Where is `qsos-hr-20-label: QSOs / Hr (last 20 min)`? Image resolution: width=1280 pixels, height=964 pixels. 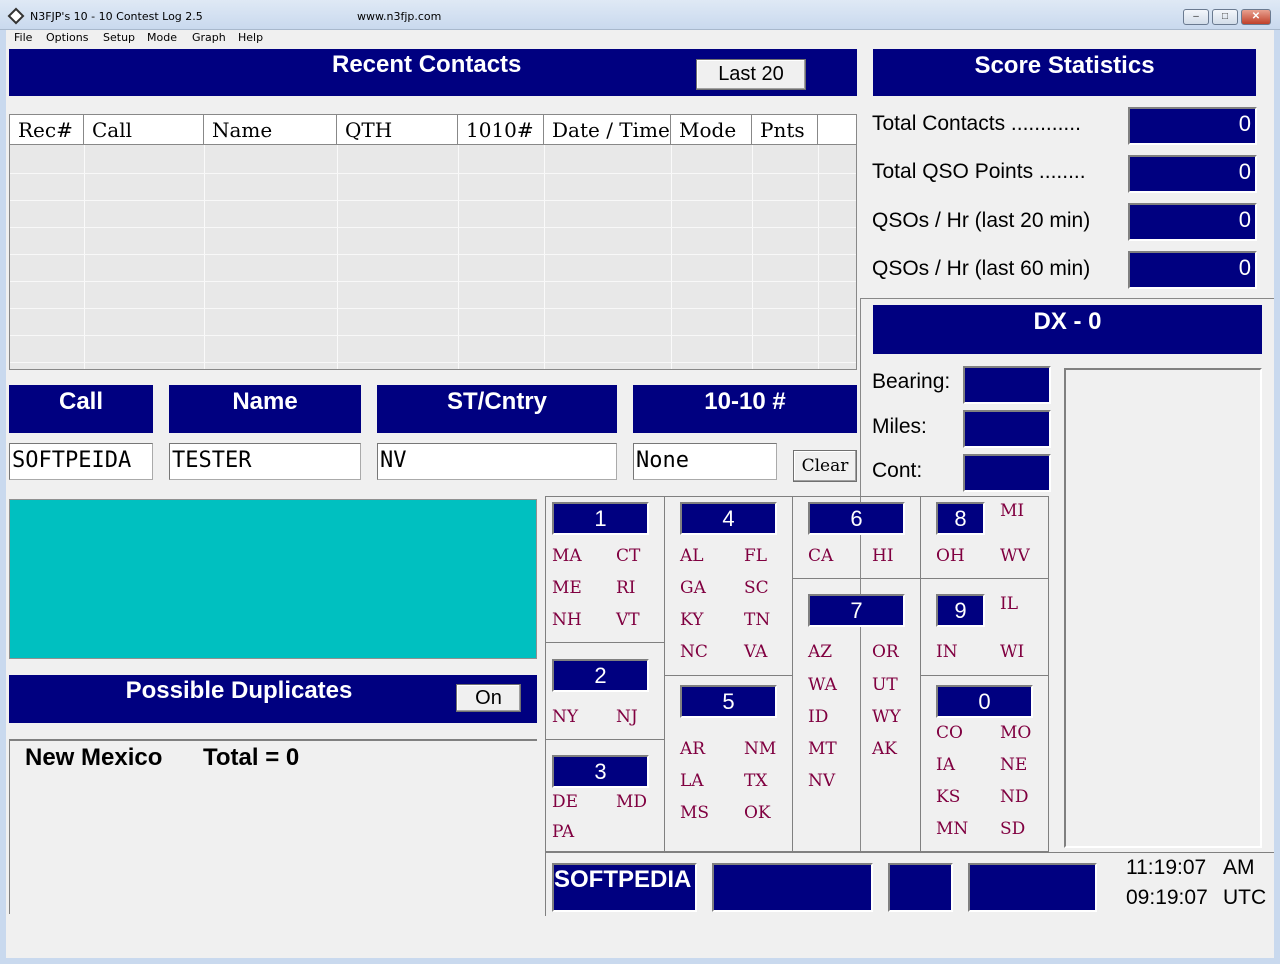 qsos-hr-20-label: QSOs / Hr (last 20 min) is located at coordinates (981, 220).